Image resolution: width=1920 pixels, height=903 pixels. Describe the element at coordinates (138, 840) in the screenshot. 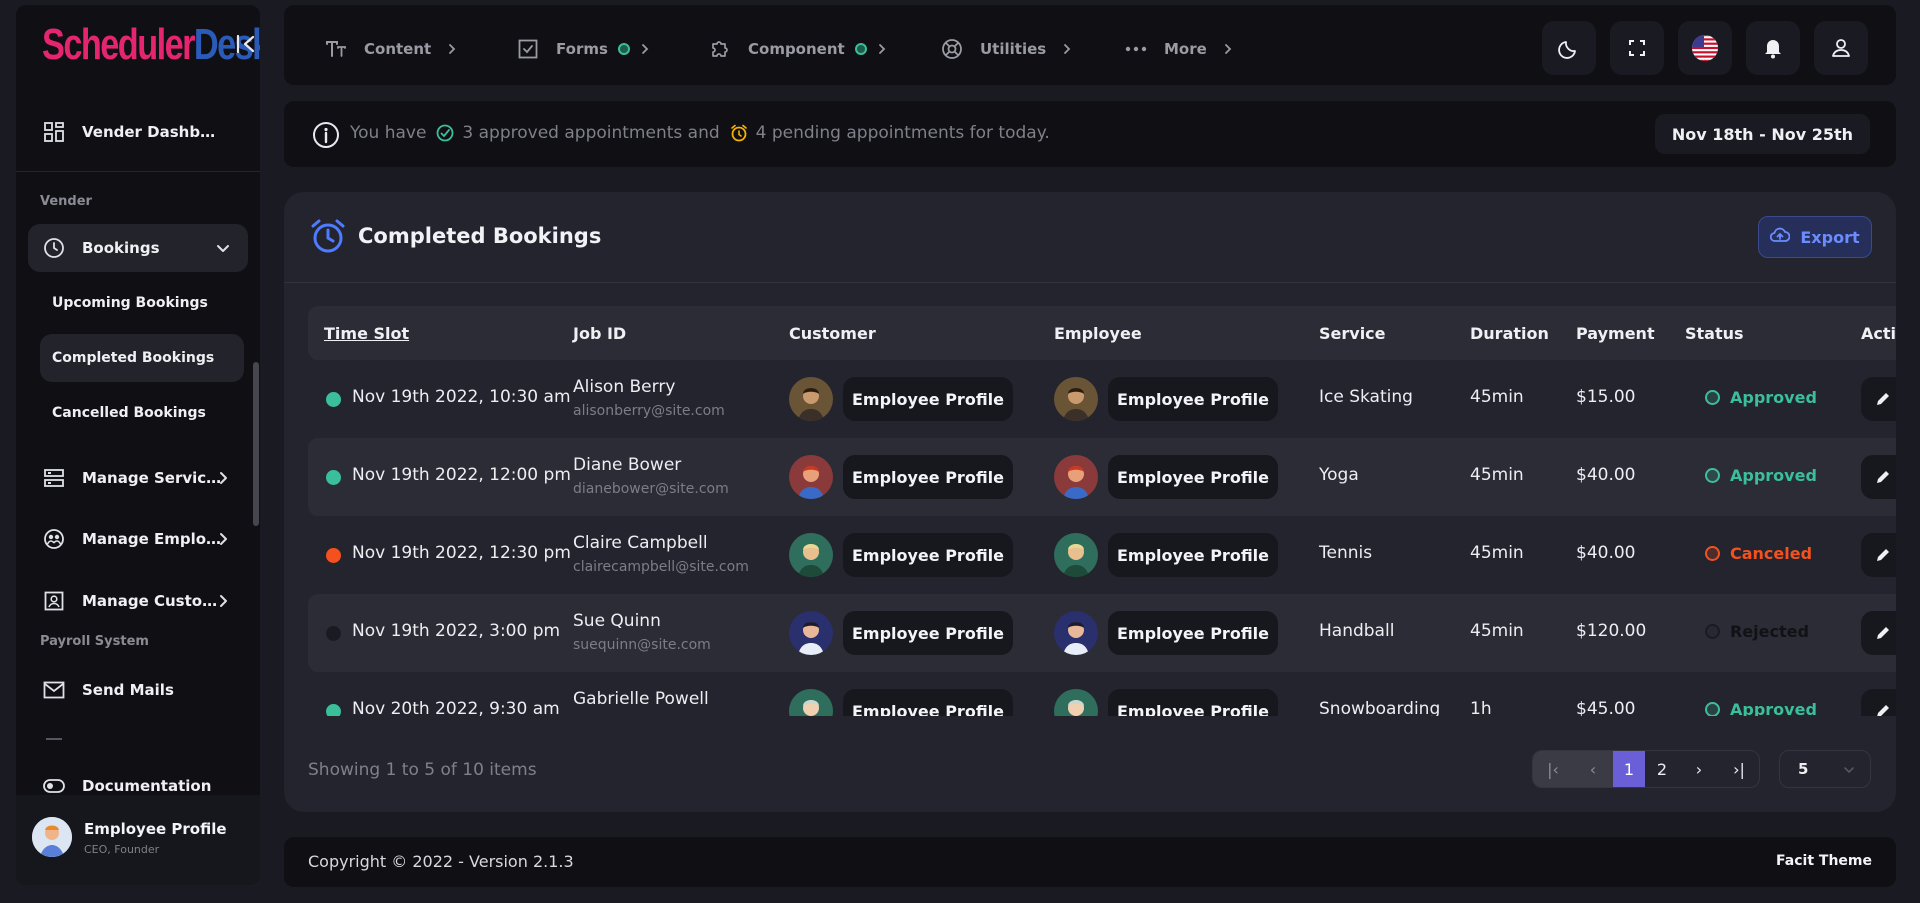

I see `sidebar-user: Employee Profile CEO, Founder` at that location.